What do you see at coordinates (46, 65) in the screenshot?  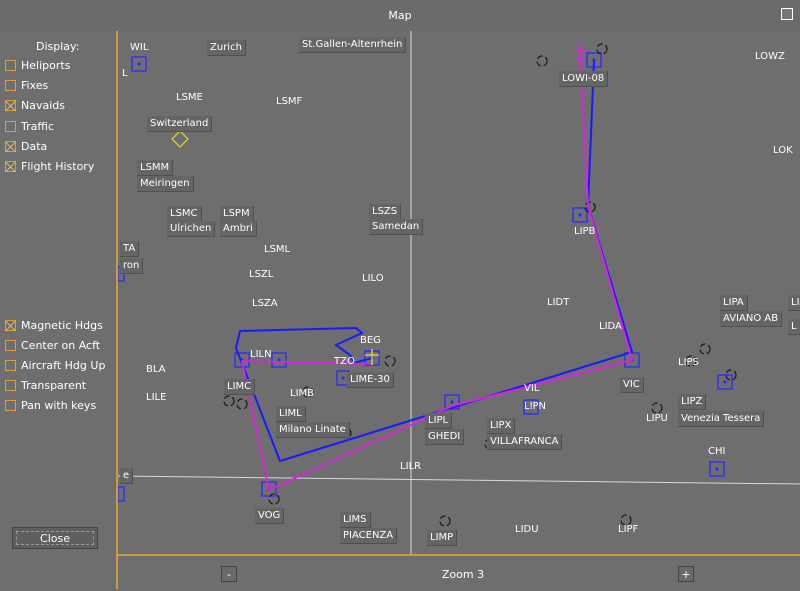 I see `heliports-label: Heliports` at bounding box center [46, 65].